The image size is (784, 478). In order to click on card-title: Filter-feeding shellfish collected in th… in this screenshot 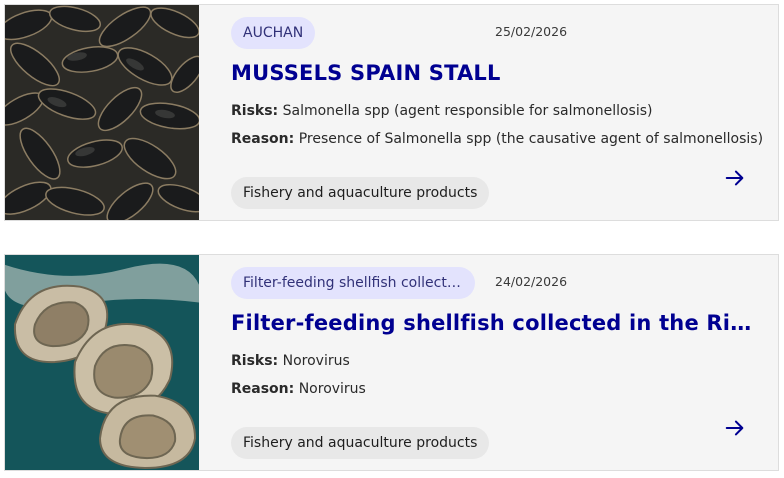, I will do `click(496, 323)`.